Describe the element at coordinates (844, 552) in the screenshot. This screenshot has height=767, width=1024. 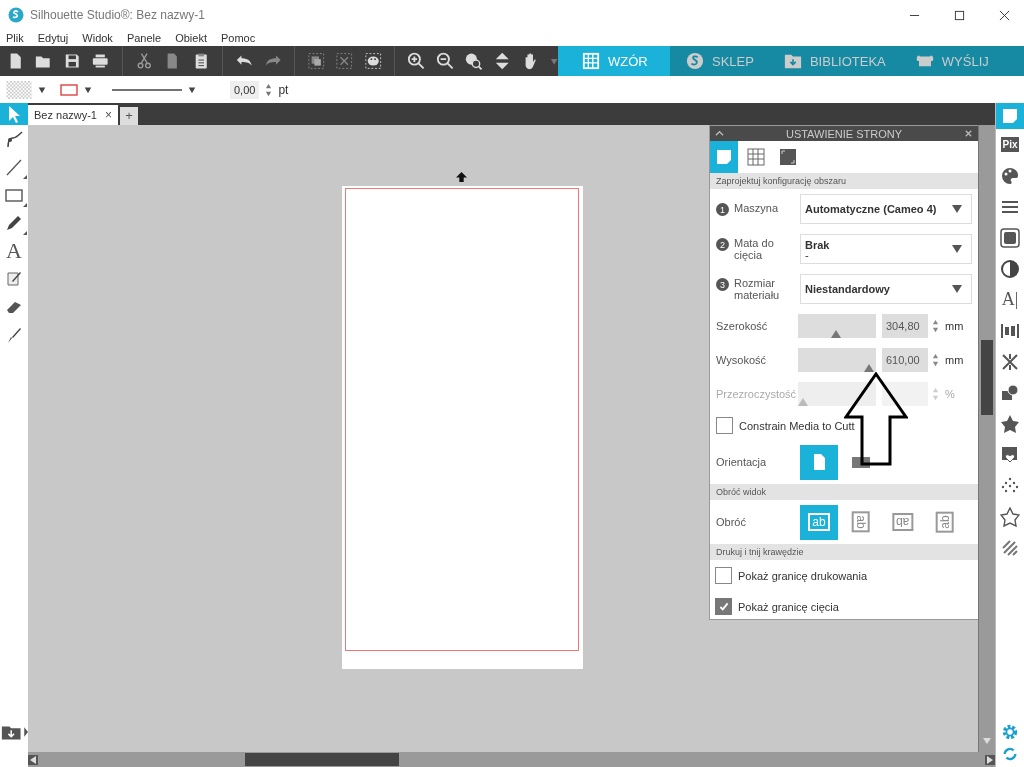
I see `section-header: Drukuj i tnij krawędzie` at that location.